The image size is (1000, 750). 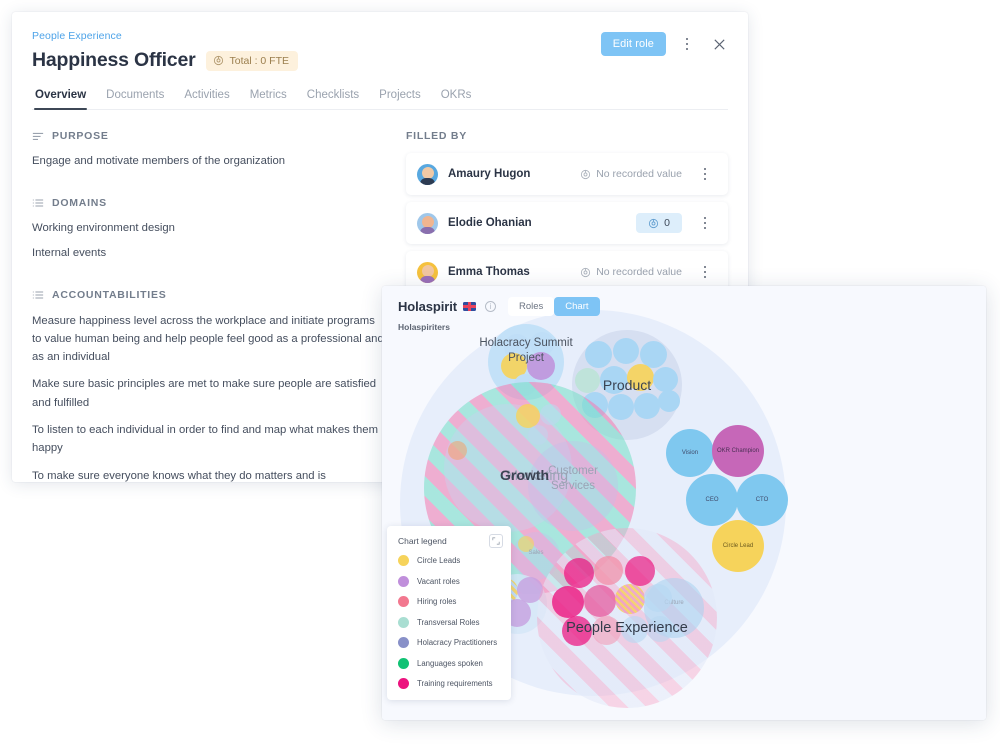 What do you see at coordinates (208, 203) in the screenshot?
I see `domains-section-header: DOMAINS` at bounding box center [208, 203].